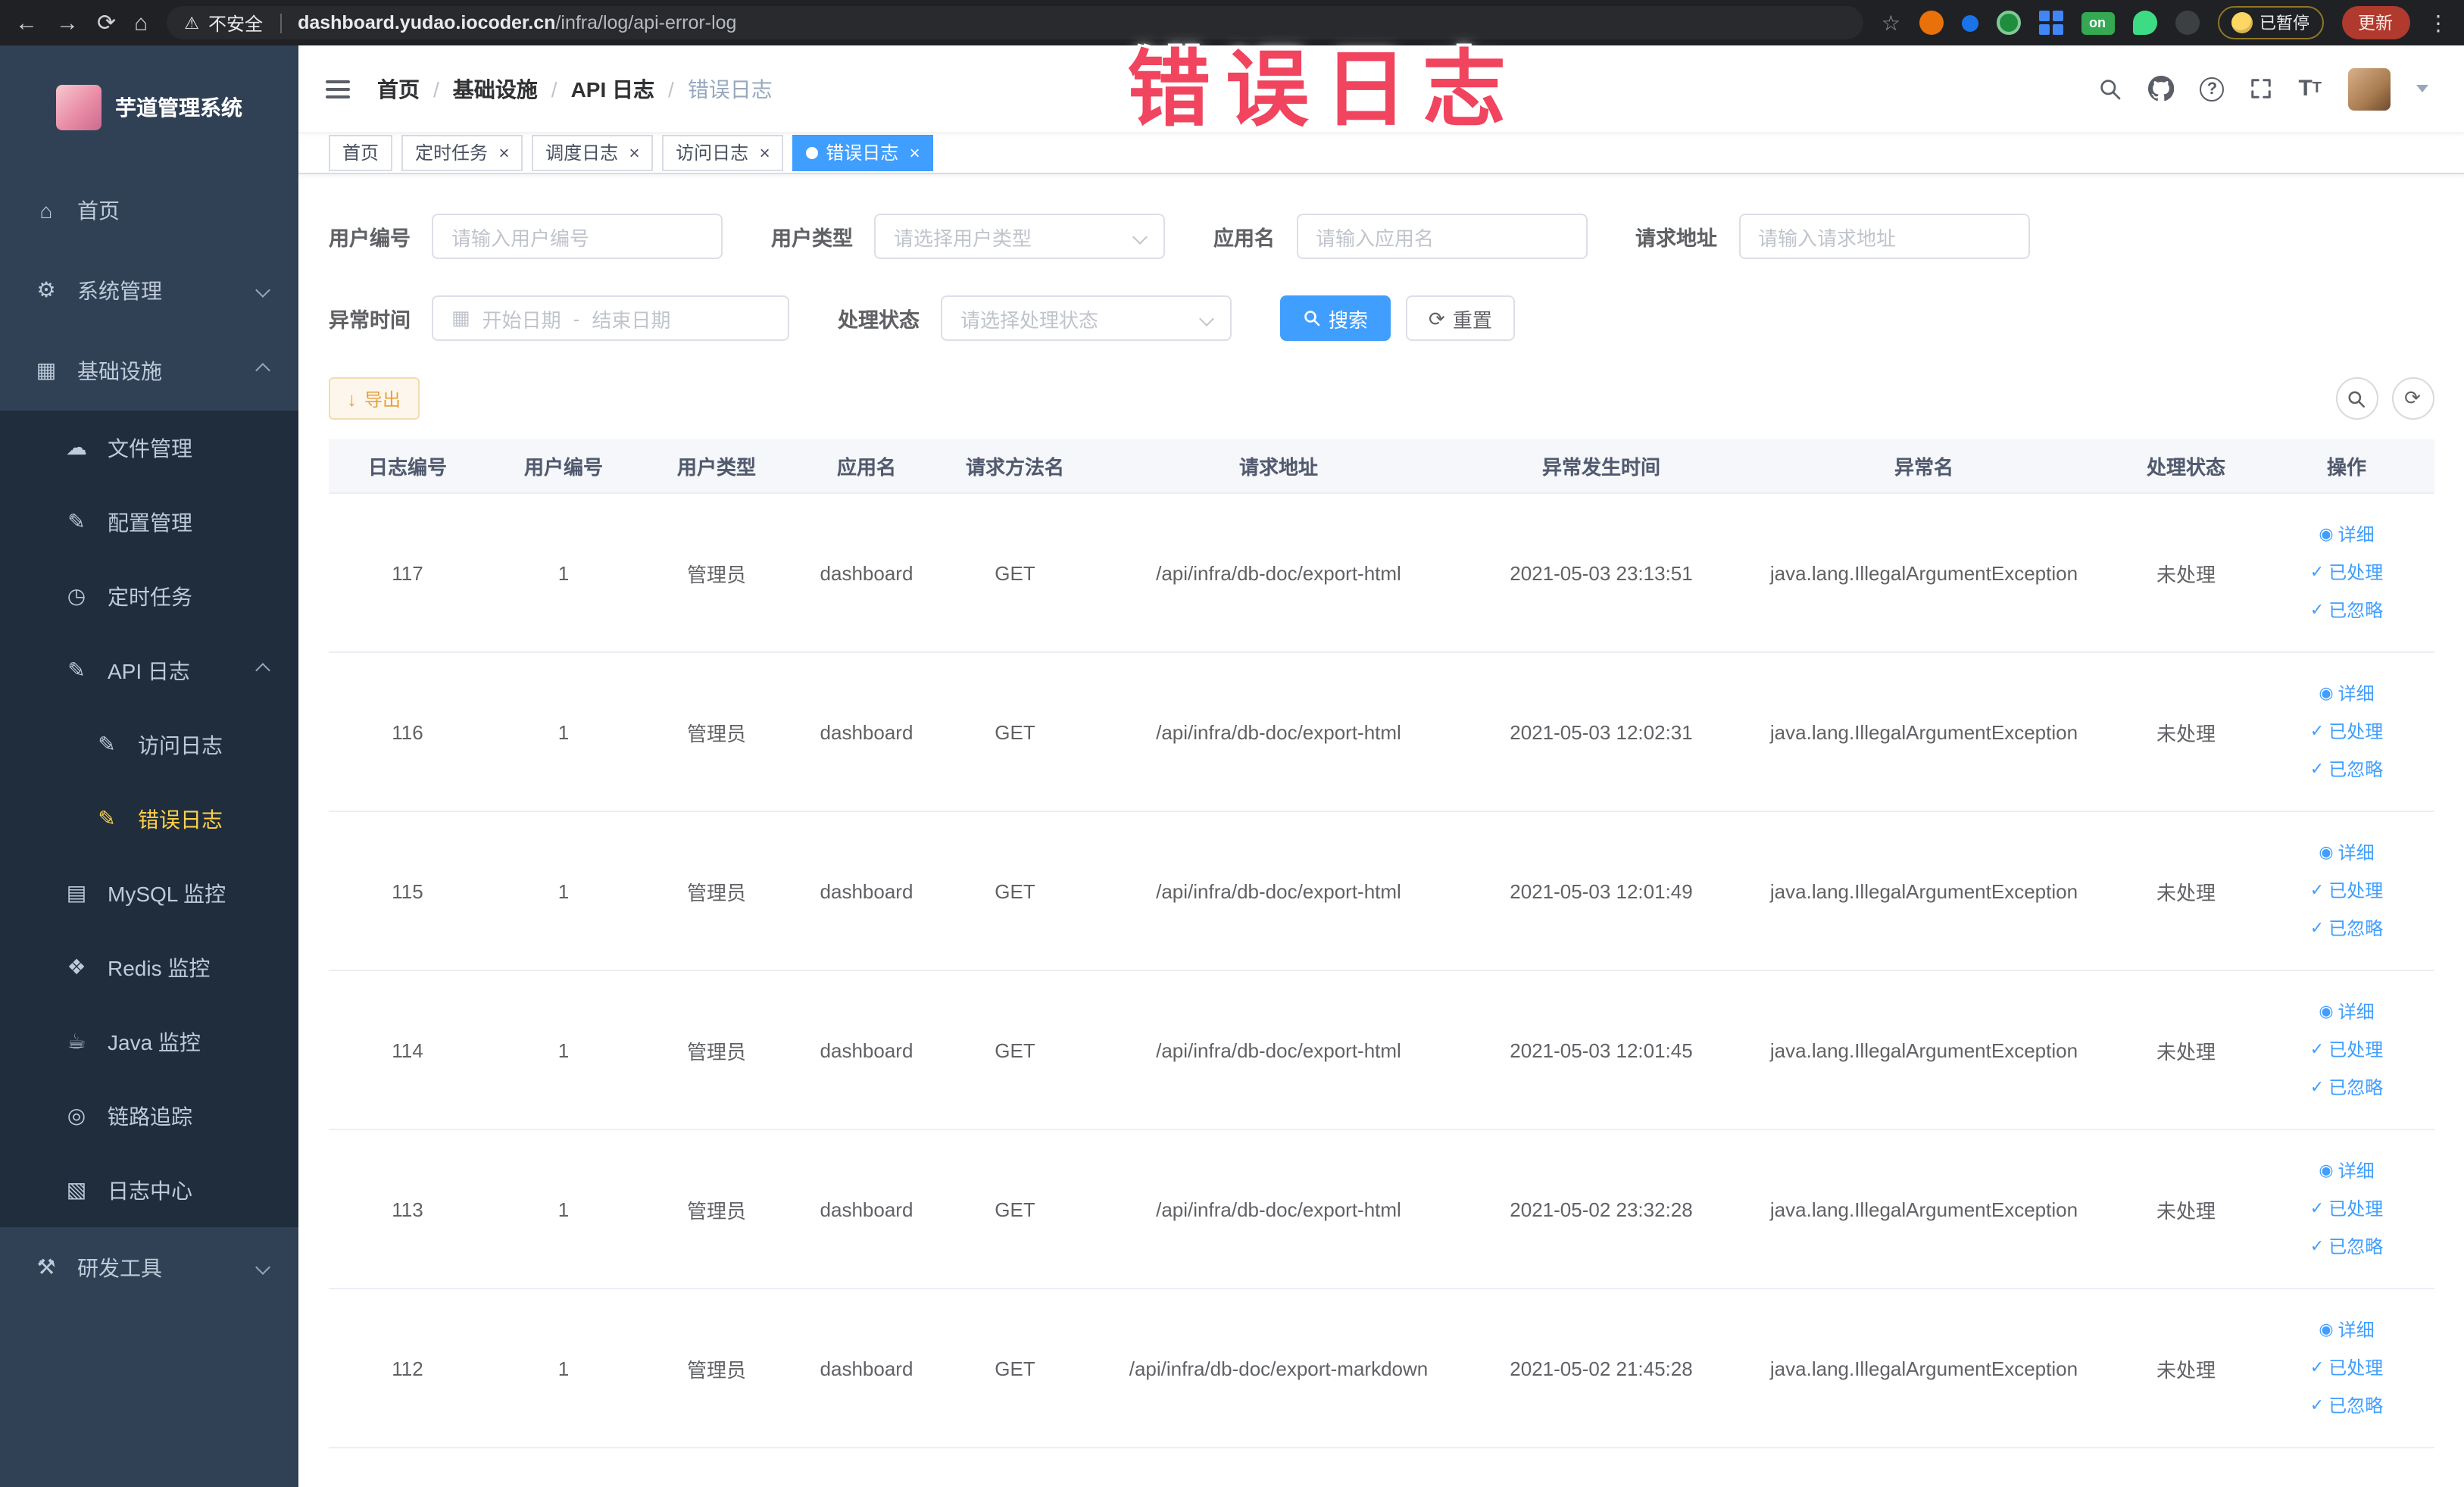  Describe the element at coordinates (2368, 88) in the screenshot. I see `user-avatar` at that location.